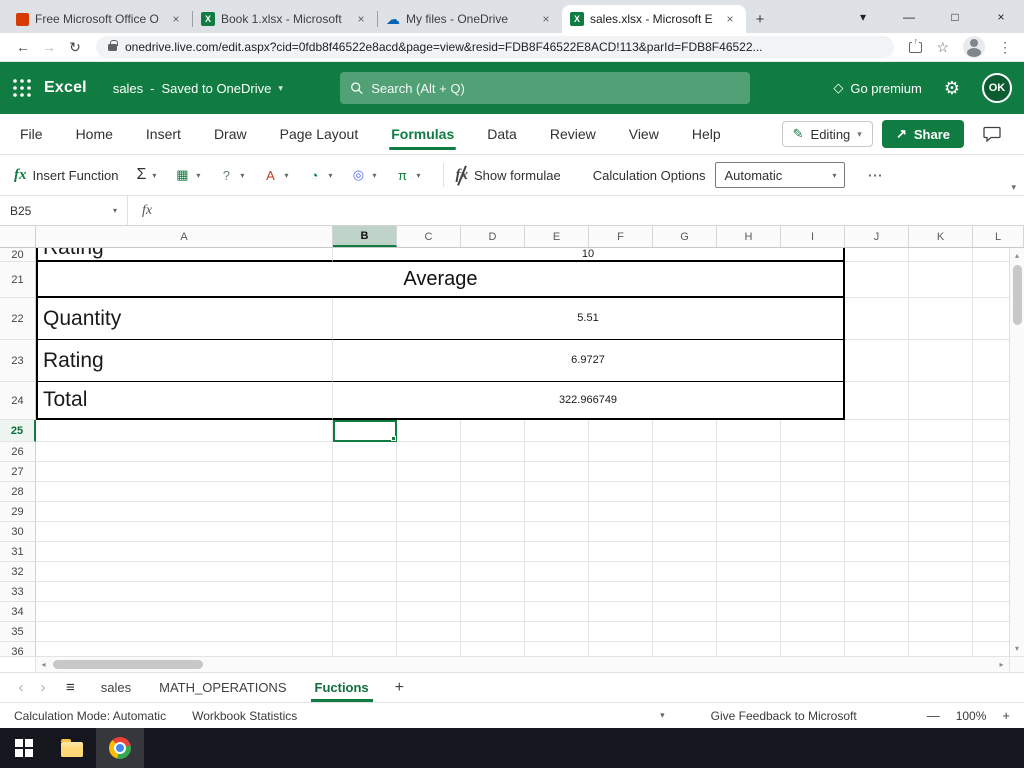 The width and height of the screenshot is (1024, 768). Describe the element at coordinates (429, 552) in the screenshot. I see `cell-C31` at that location.